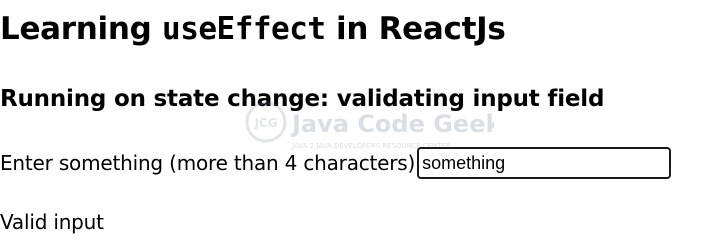 This screenshot has width=724, height=247. I want to click on input-label: Enter something (more than 4 characters), so click(208, 163).